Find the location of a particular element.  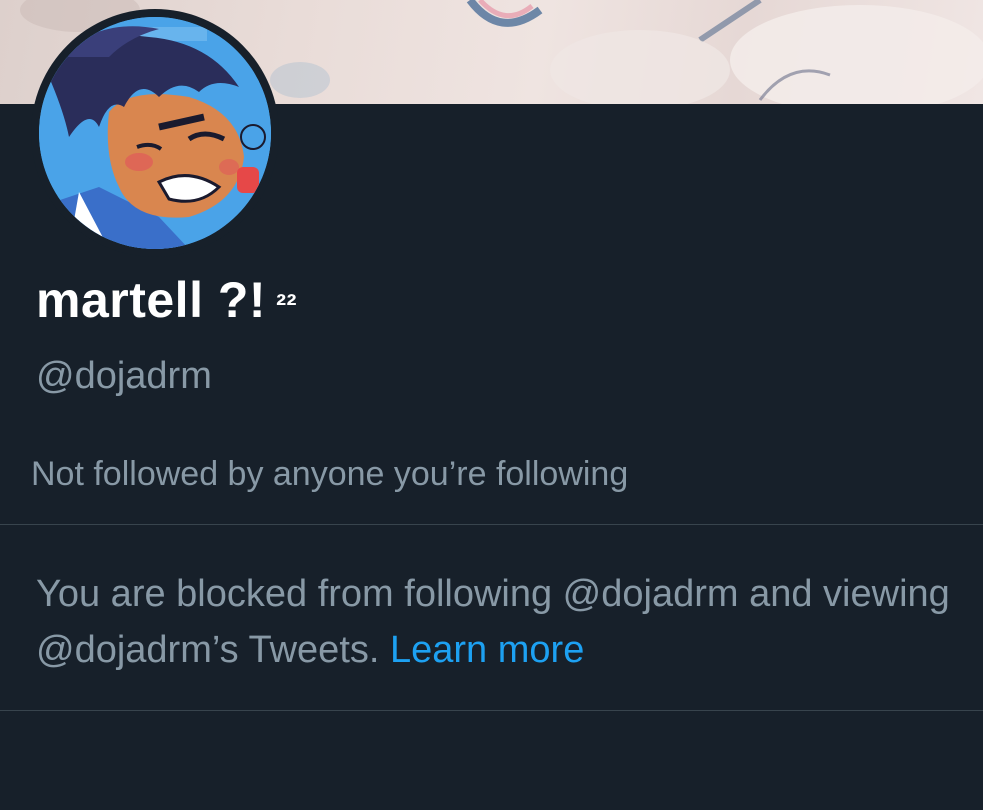

profile-avatar is located at coordinates (155, 133).